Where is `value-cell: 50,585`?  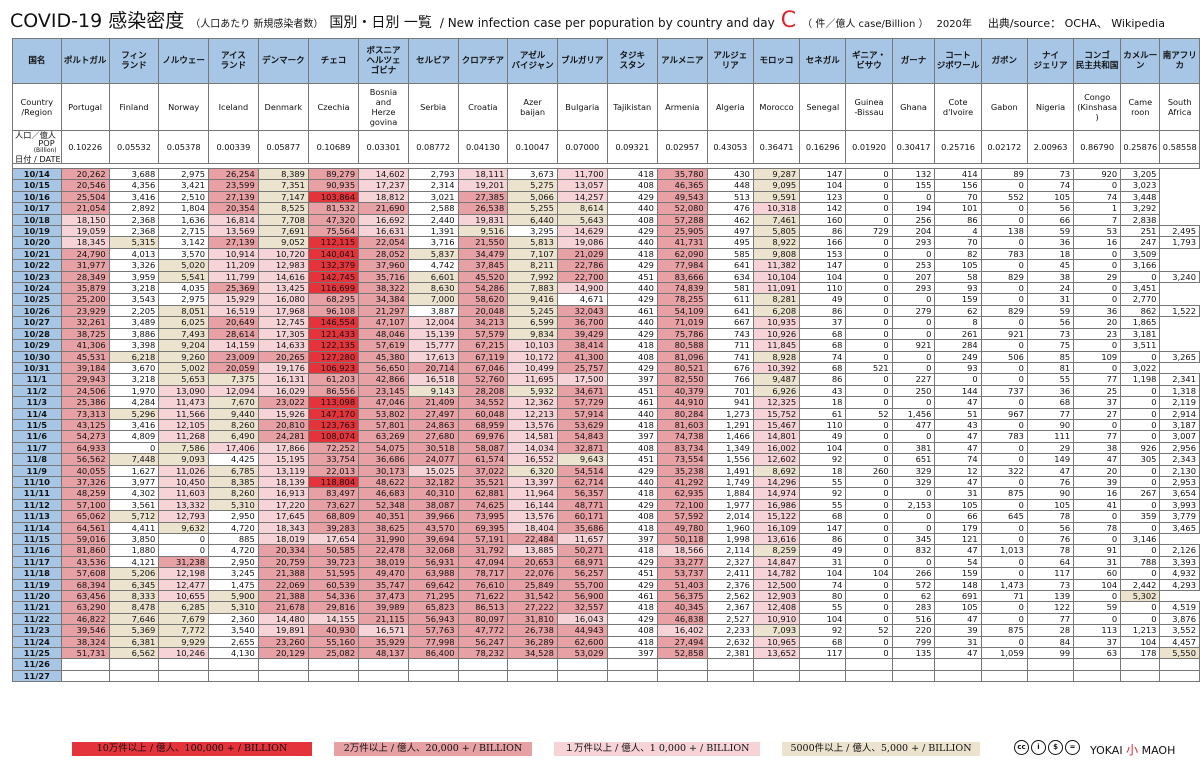 value-cell: 50,585 is located at coordinates (333, 550).